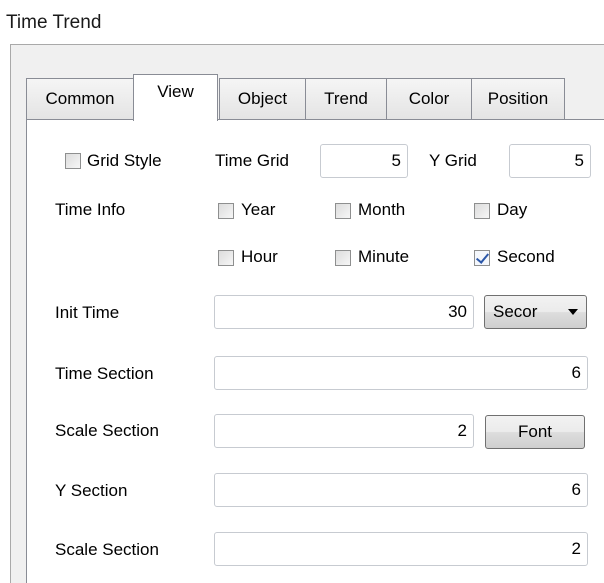 The width and height of the screenshot is (604, 583). I want to click on grid-style-label: Grid Style, so click(124, 160).